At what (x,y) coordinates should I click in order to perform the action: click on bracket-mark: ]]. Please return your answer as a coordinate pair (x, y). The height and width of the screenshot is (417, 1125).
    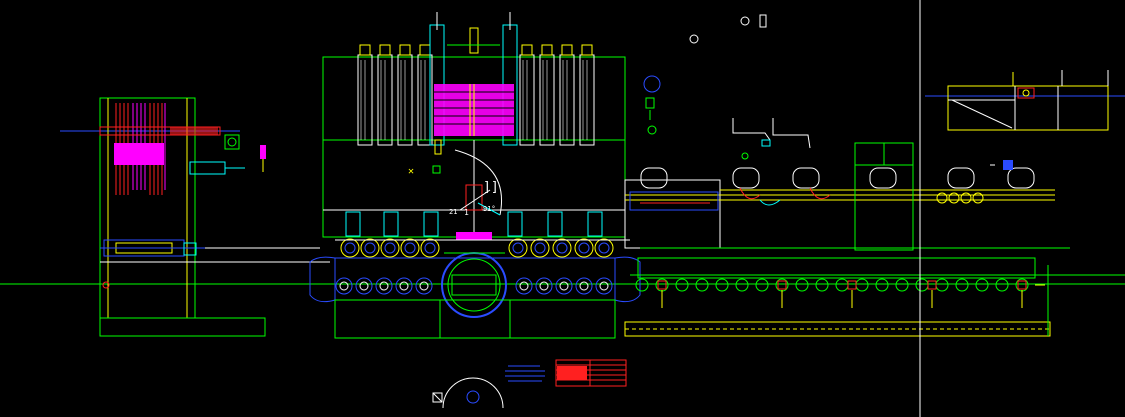
    Looking at the image, I should click on (491, 187).